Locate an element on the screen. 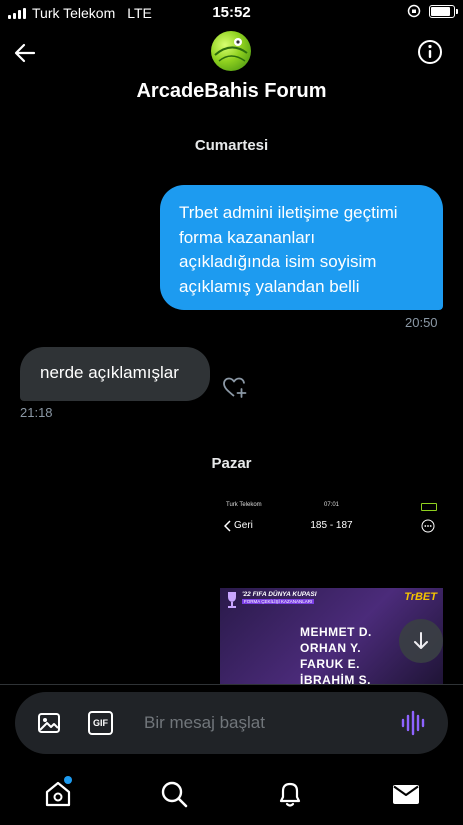 Image resolution: width=463 pixels, height=825 pixels. add-photo-button is located at coordinates (49, 723).